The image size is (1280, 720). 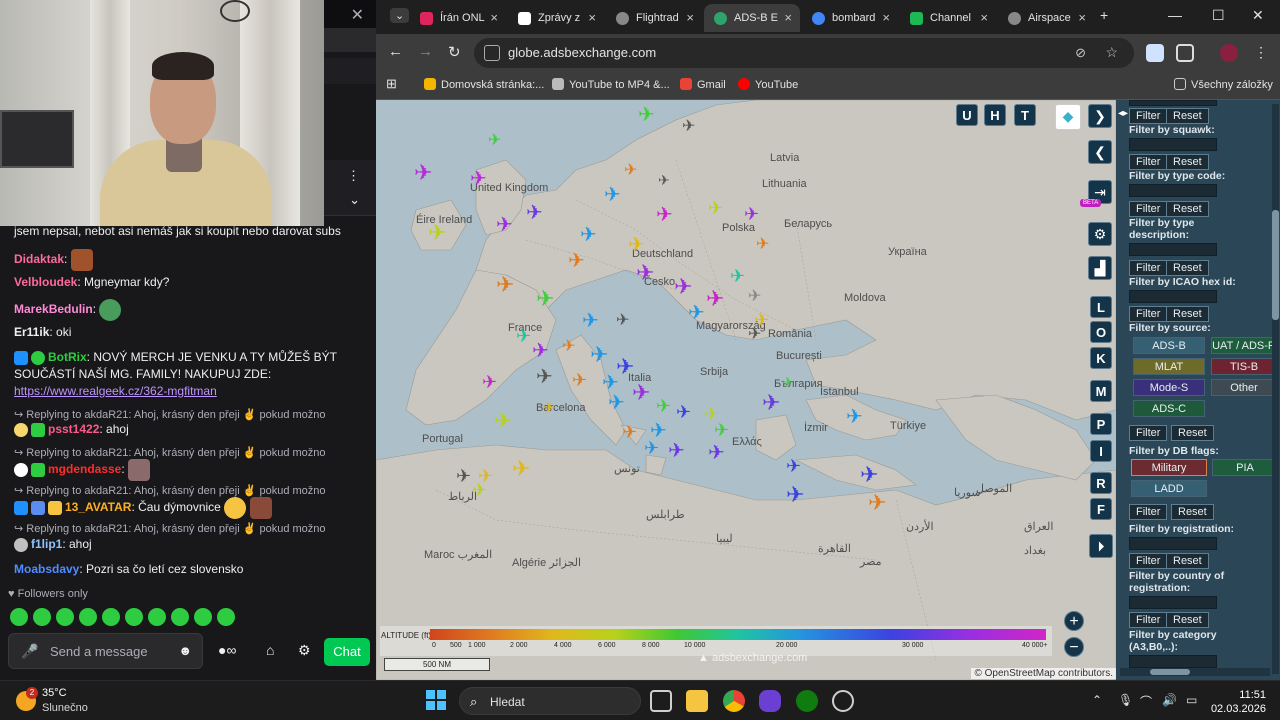 What do you see at coordinates (227, 650) in the screenshot?
I see `points-icon: ●∞` at bounding box center [227, 650].